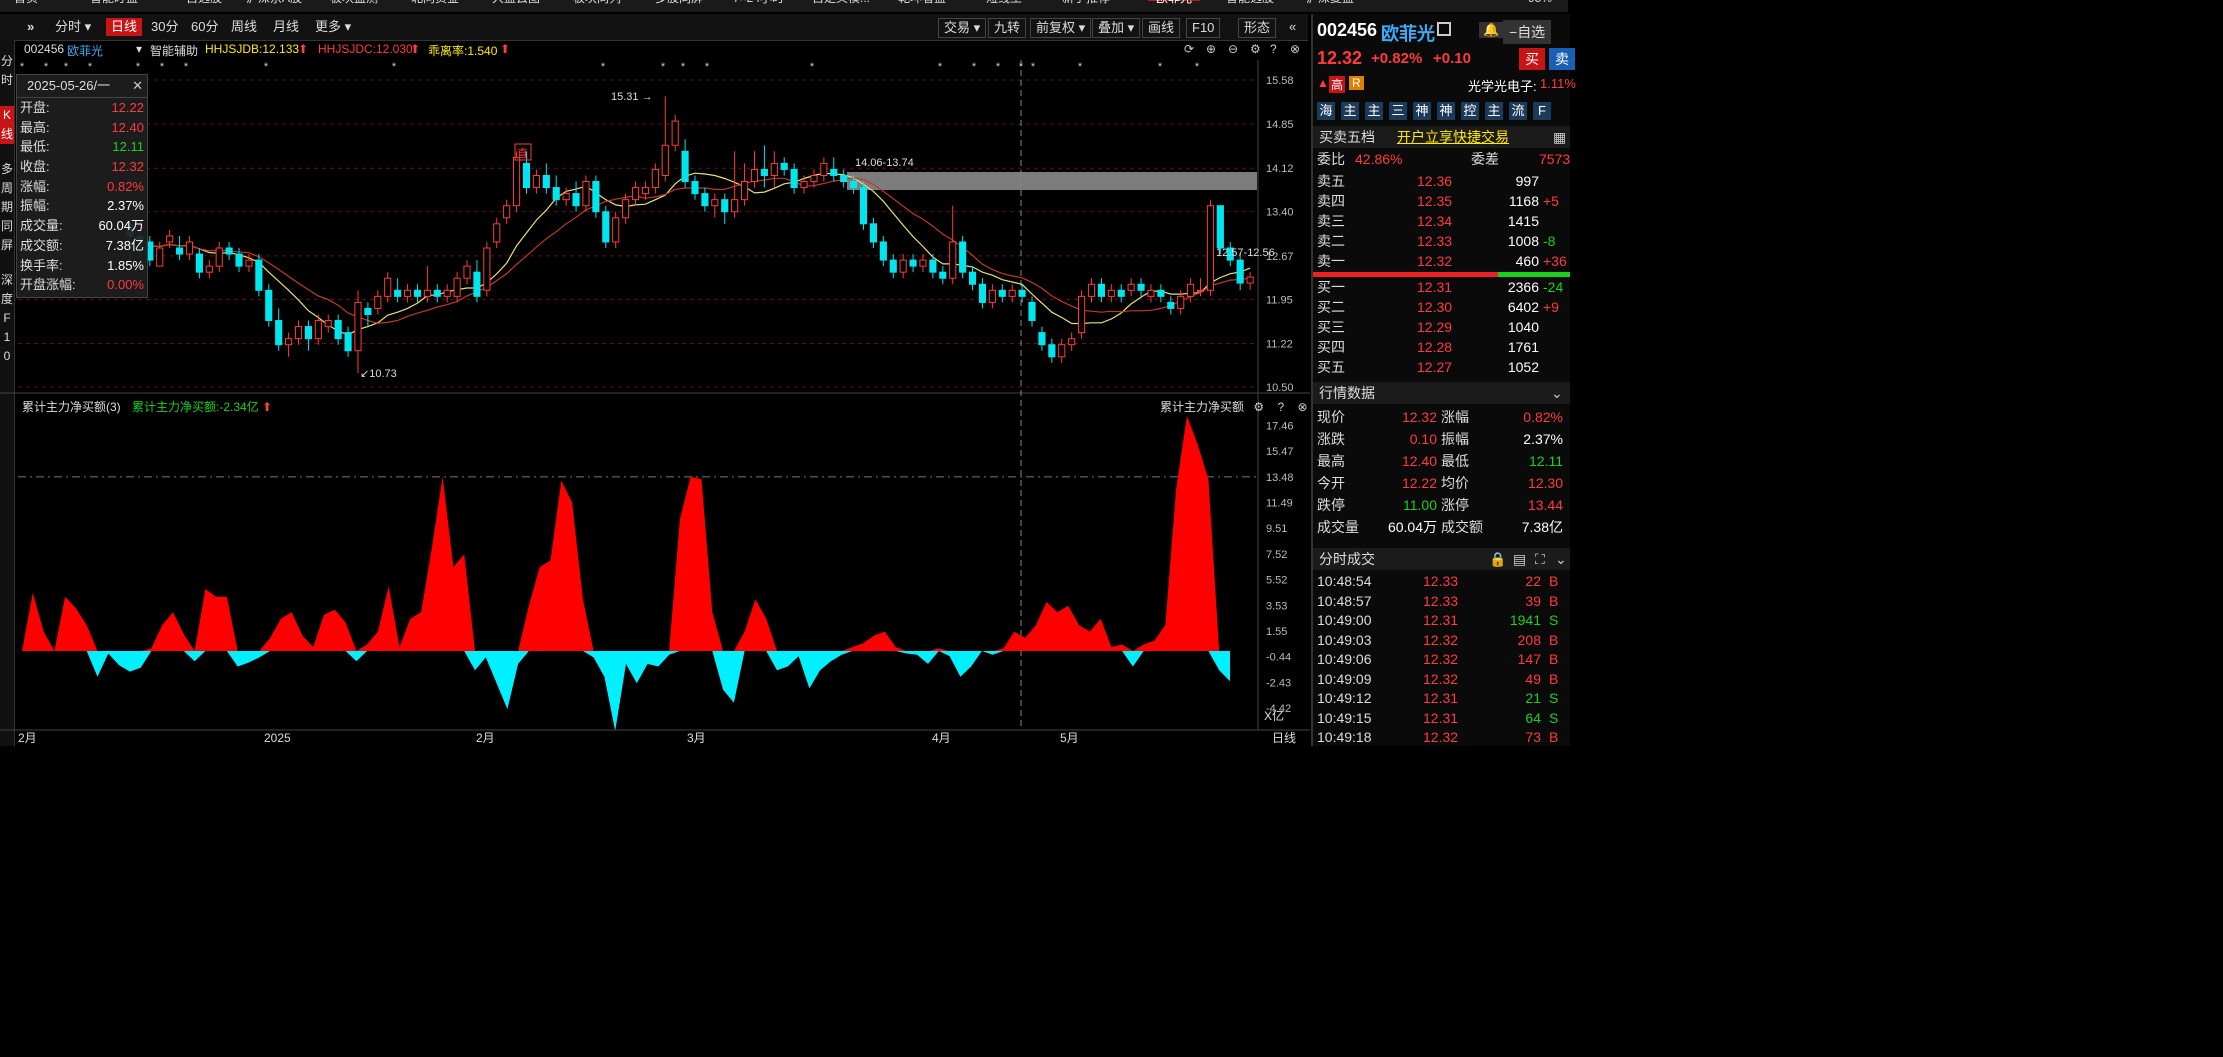 The width and height of the screenshot is (2223, 1057). What do you see at coordinates (174, 50) in the screenshot?
I see `smart-assist-label: 智能辅助` at bounding box center [174, 50].